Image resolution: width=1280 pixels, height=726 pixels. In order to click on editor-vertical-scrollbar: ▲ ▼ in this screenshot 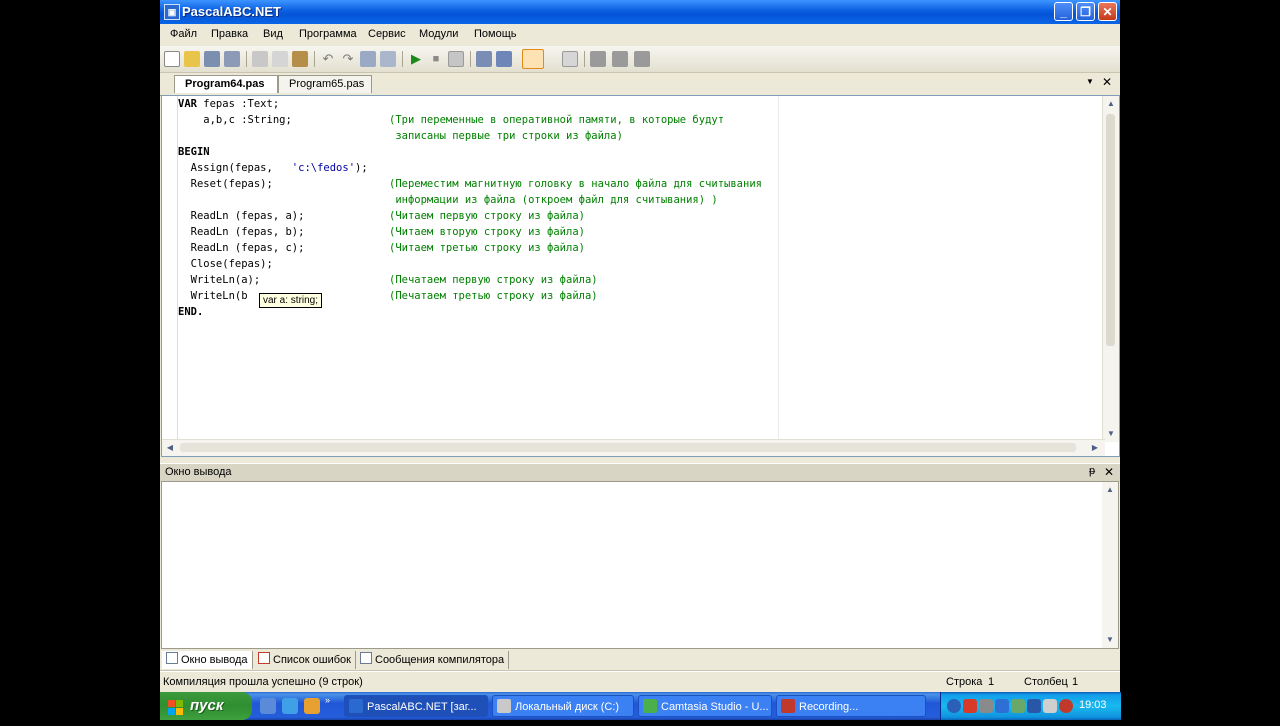, I will do `click(1110, 269)`.